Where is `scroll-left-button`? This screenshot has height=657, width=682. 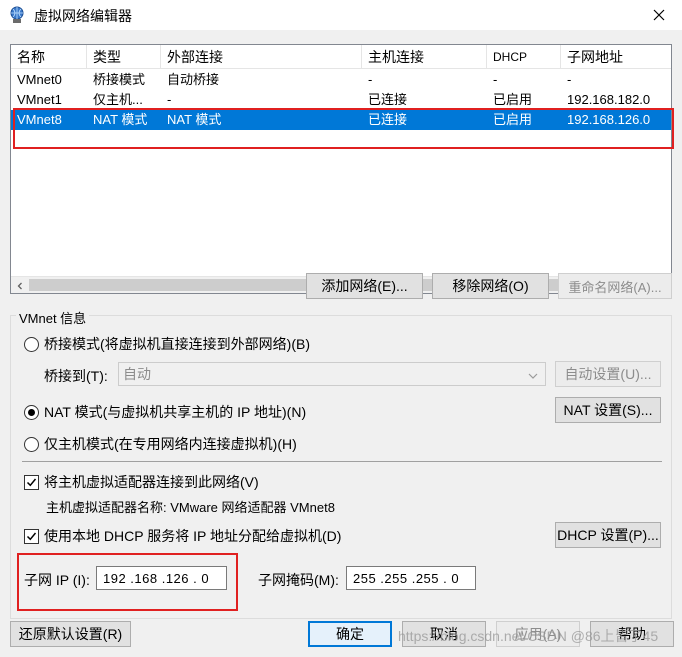 scroll-left-button is located at coordinates (19, 285).